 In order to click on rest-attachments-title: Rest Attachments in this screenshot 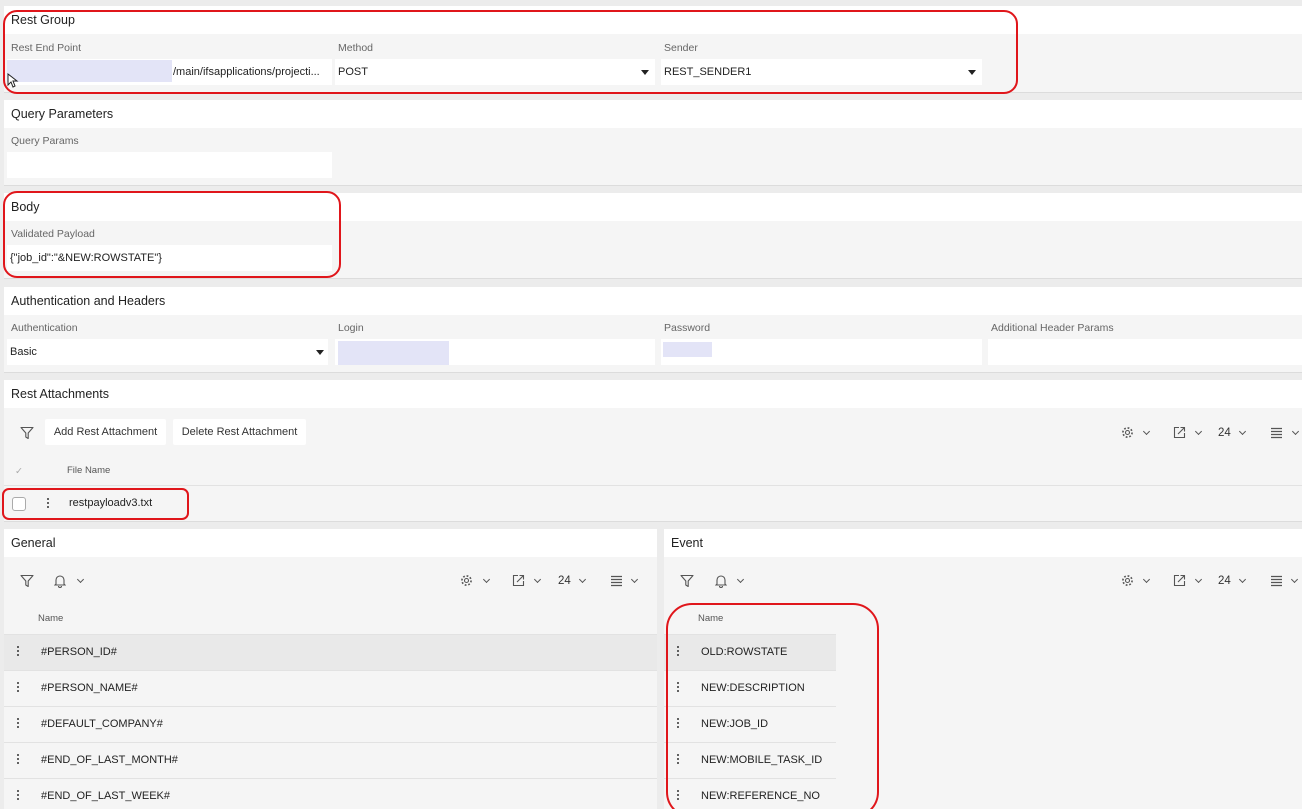, I will do `click(60, 394)`.